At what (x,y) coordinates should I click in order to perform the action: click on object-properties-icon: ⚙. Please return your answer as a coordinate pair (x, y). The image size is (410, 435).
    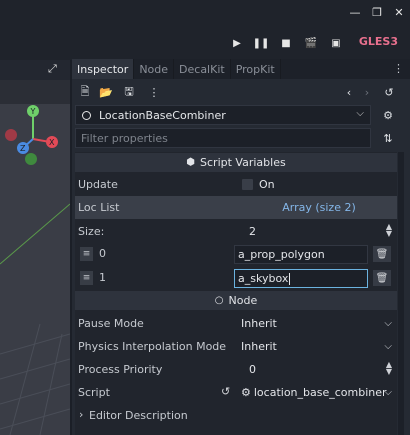
    Looking at the image, I should click on (388, 115).